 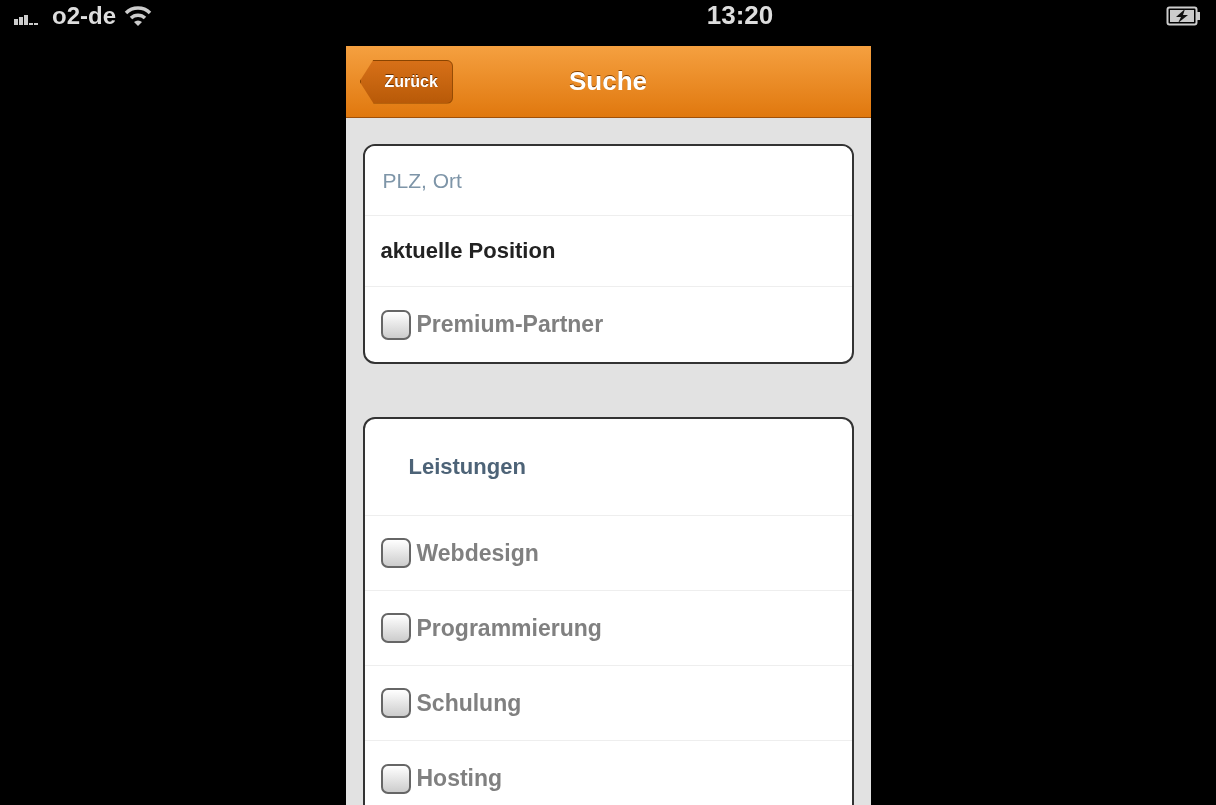 What do you see at coordinates (477, 553) in the screenshot?
I see `checkbox-label: Webdesign` at bounding box center [477, 553].